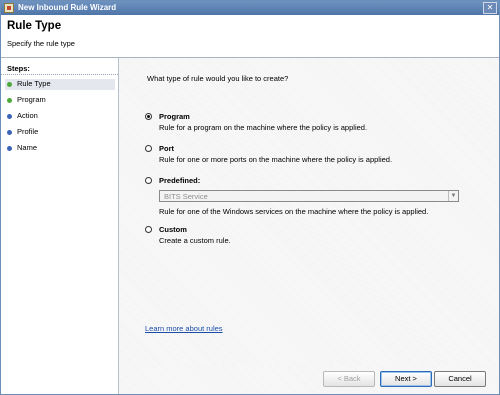  I want to click on program-radio, so click(148, 116).